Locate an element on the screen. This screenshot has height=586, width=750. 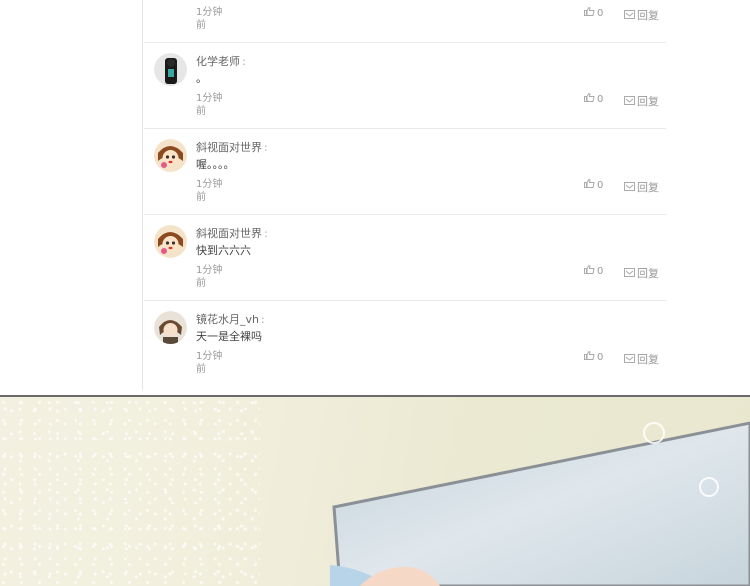
comment-item: 斜视面对世界: 喔。。。。 1分钟前 0 回复 is located at coordinates (405, 172).